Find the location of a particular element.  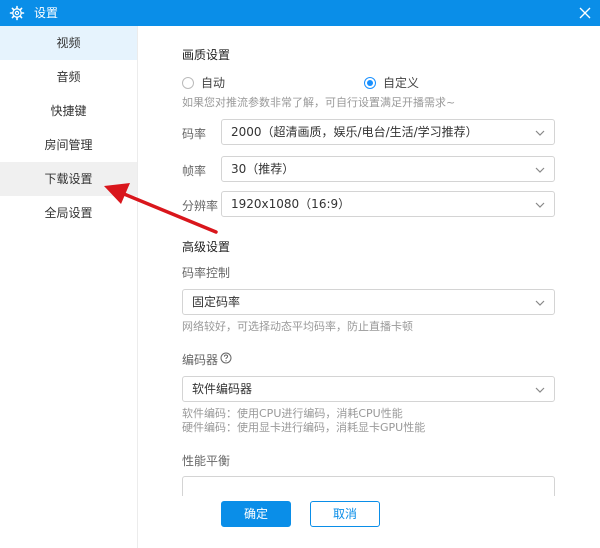

sidebar-item-shortcuts: 快捷键 is located at coordinates (68, 111).